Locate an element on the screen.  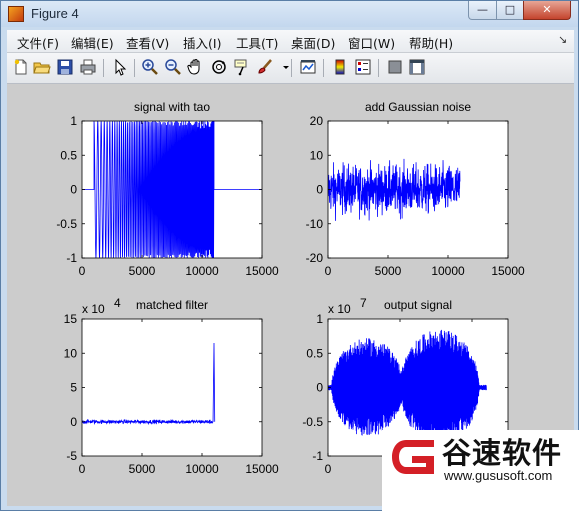
y-tick-label: 20 is located at coordinates (317, 121).